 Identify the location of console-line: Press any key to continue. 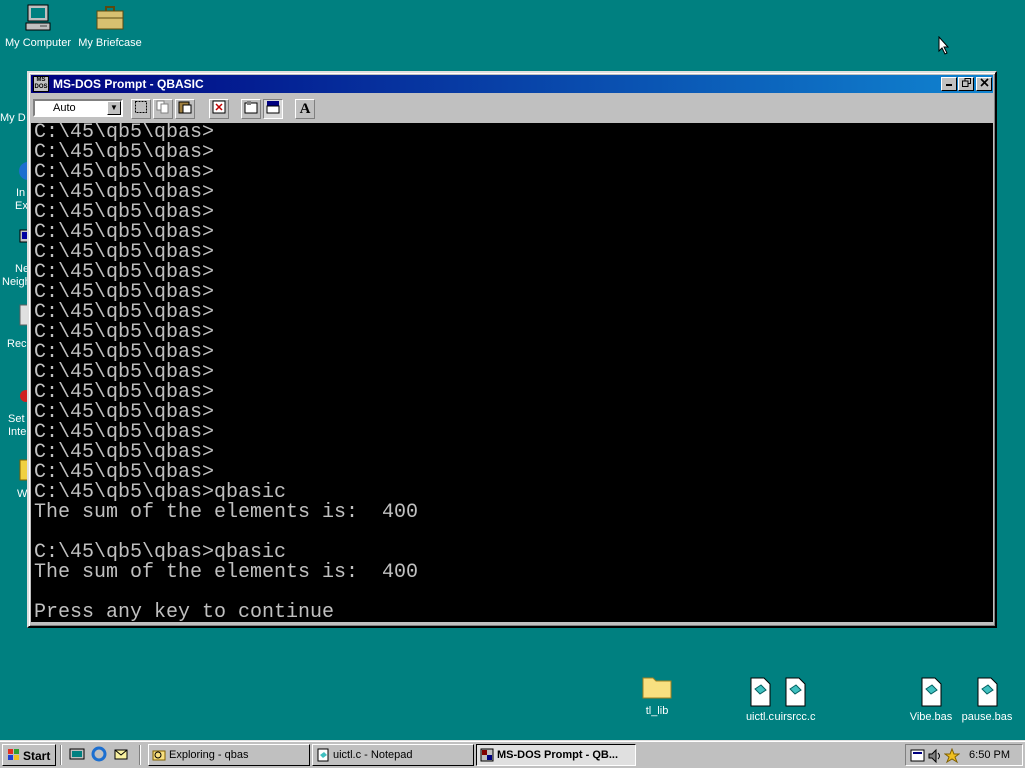
(184, 612).